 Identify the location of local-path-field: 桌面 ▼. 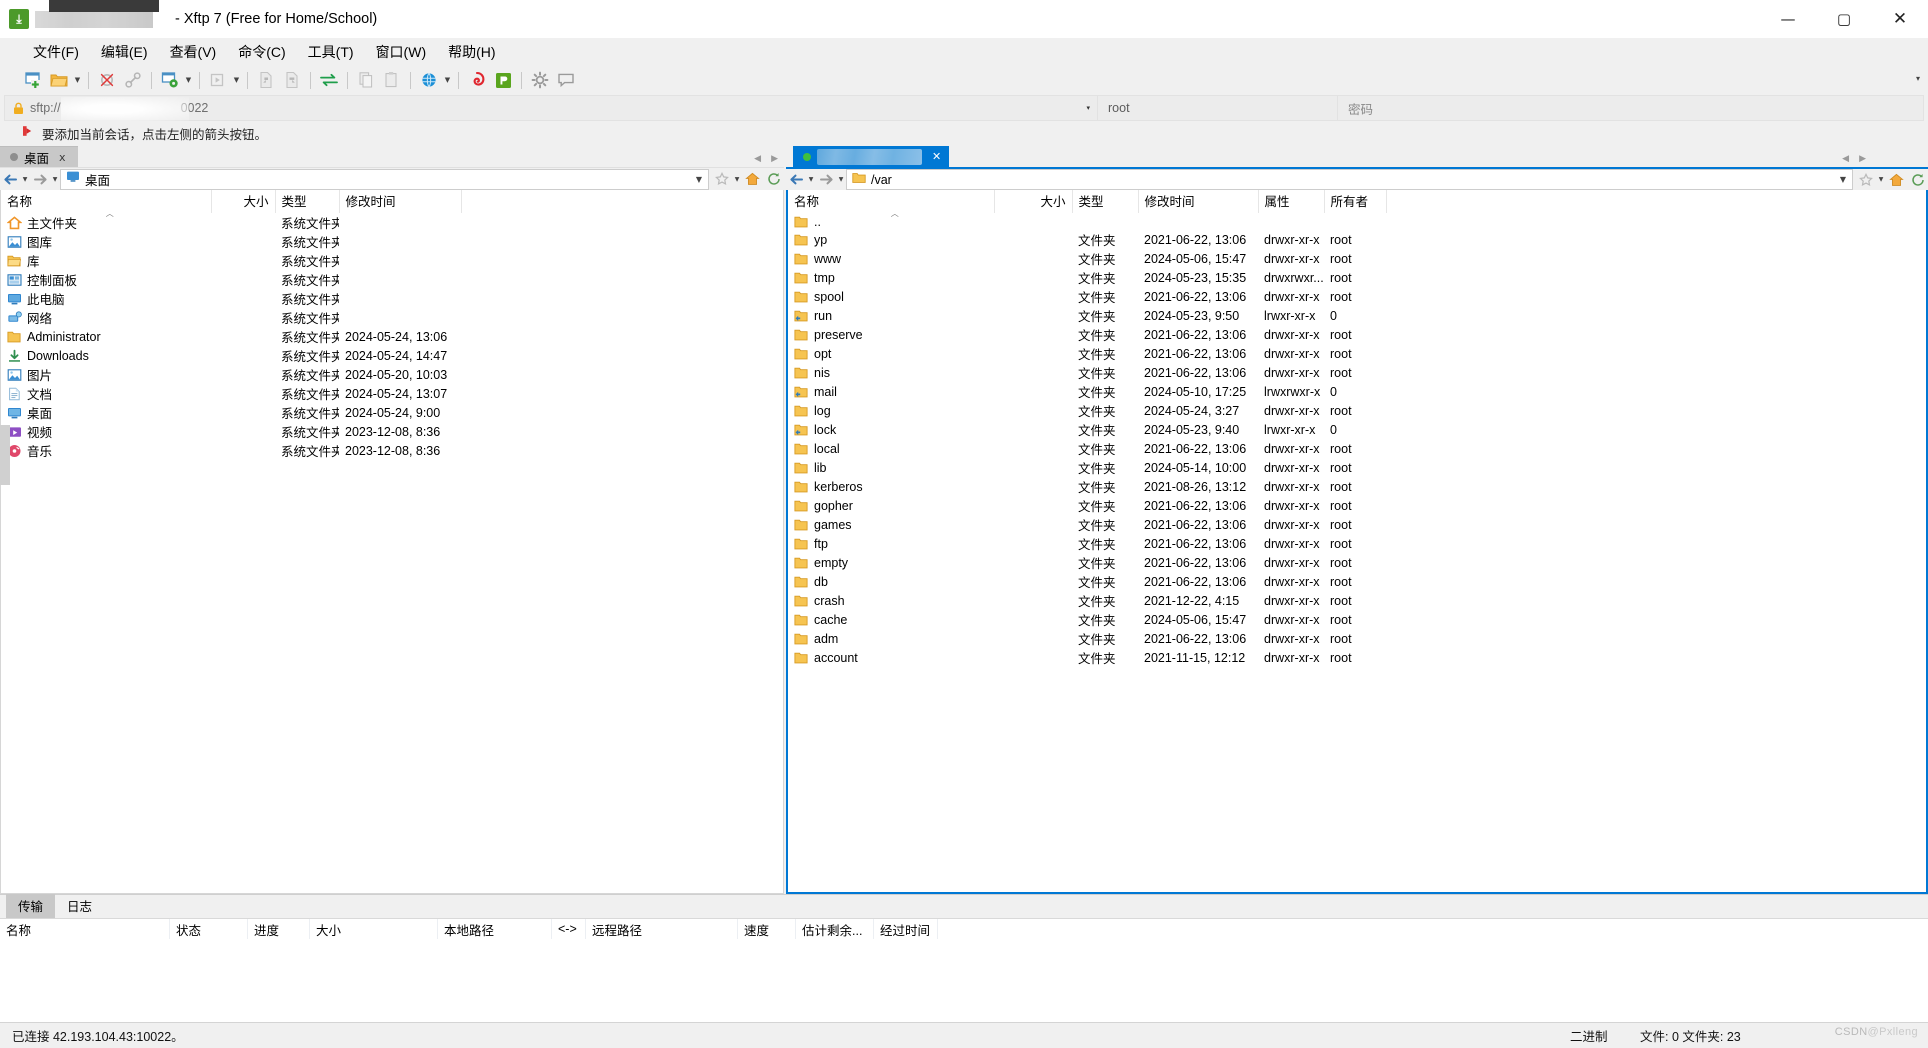
(384, 179).